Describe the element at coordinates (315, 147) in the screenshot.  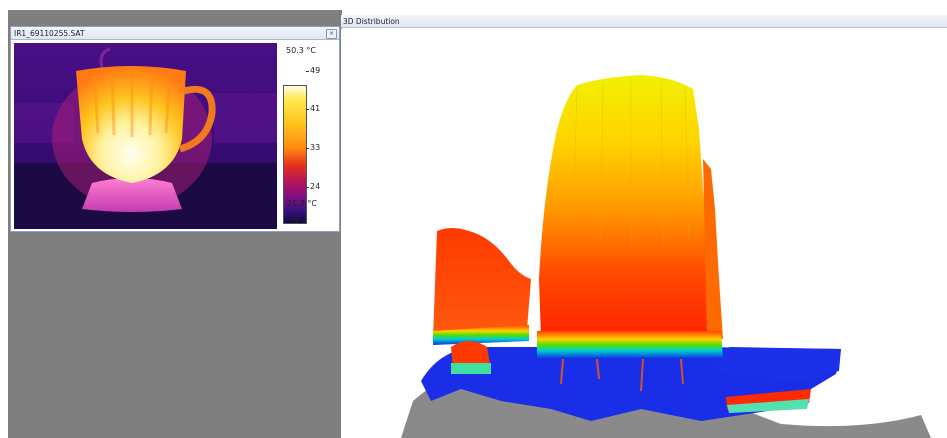
I see `scale-tick-label: 33` at that location.